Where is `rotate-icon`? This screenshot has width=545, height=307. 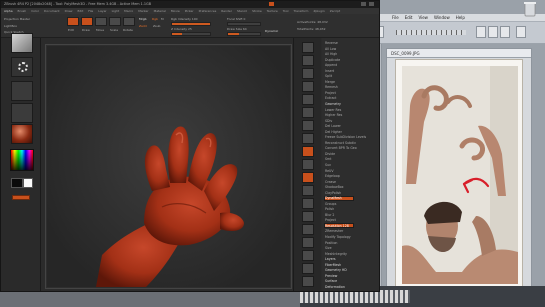 rotate-icon is located at coordinates (308, 229).